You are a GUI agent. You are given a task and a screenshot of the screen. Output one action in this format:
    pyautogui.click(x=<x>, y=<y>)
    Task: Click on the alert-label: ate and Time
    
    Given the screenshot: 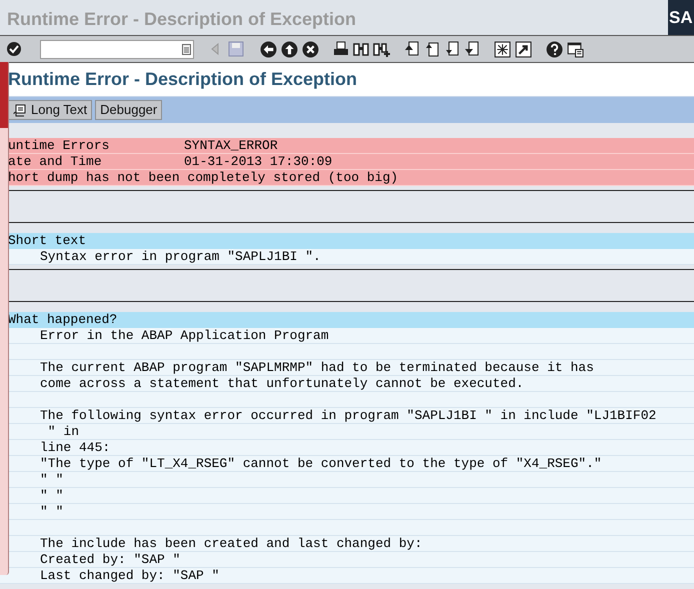 What is the action you would take?
    pyautogui.click(x=55, y=161)
    